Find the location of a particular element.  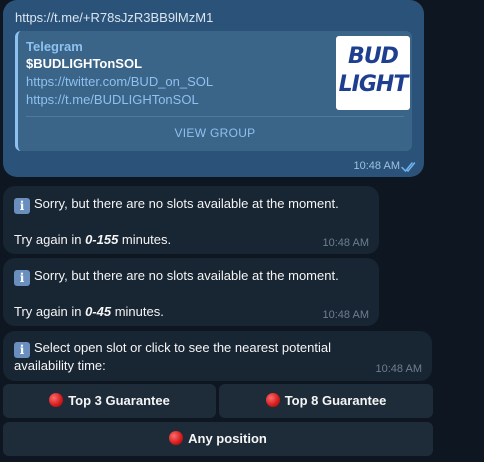

preview-telegram-link: https://t.me/BUDLIGHTonSOL is located at coordinates (112, 99).